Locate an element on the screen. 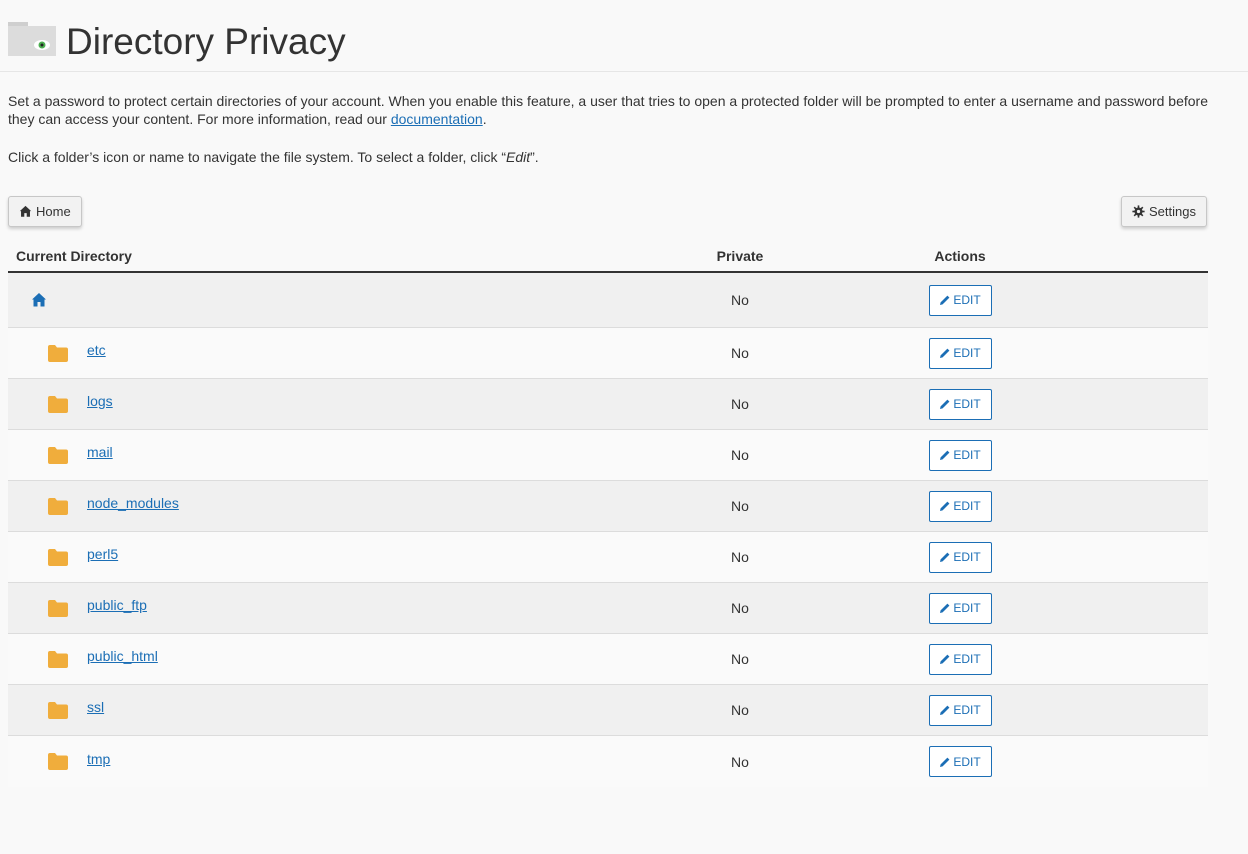 This screenshot has width=1248, height=854. table-row: ssl No EDIT is located at coordinates (608, 710).